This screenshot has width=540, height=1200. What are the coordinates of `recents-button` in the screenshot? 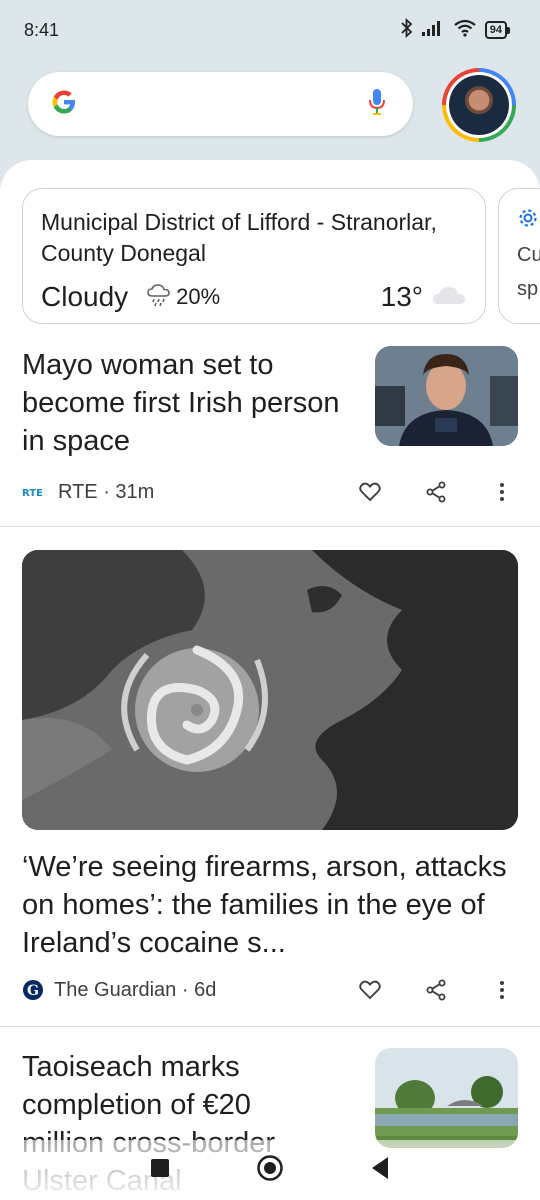 It's located at (160, 1170).